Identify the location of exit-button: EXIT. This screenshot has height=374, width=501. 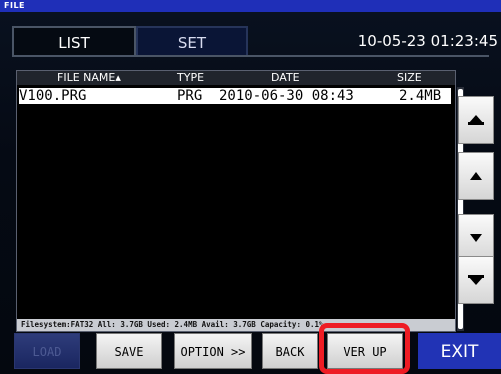
(459, 351).